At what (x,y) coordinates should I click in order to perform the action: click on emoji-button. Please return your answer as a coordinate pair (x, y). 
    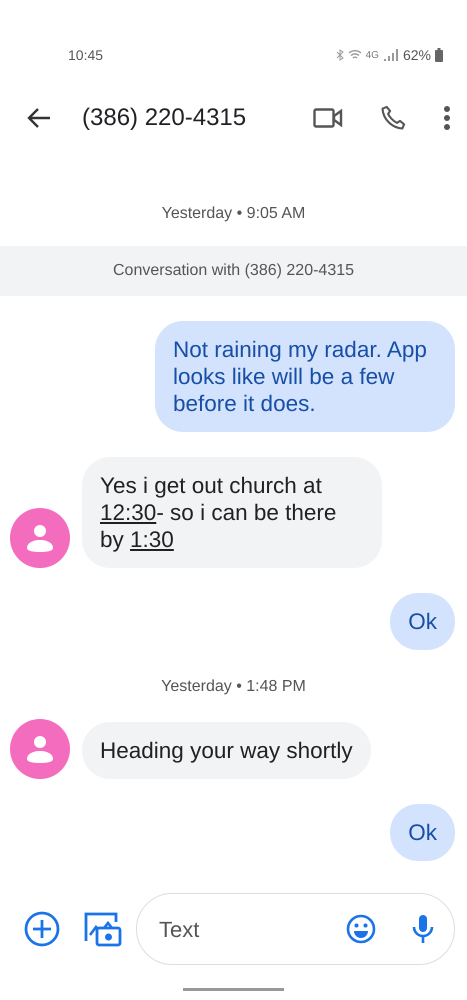
    Looking at the image, I should click on (361, 929).